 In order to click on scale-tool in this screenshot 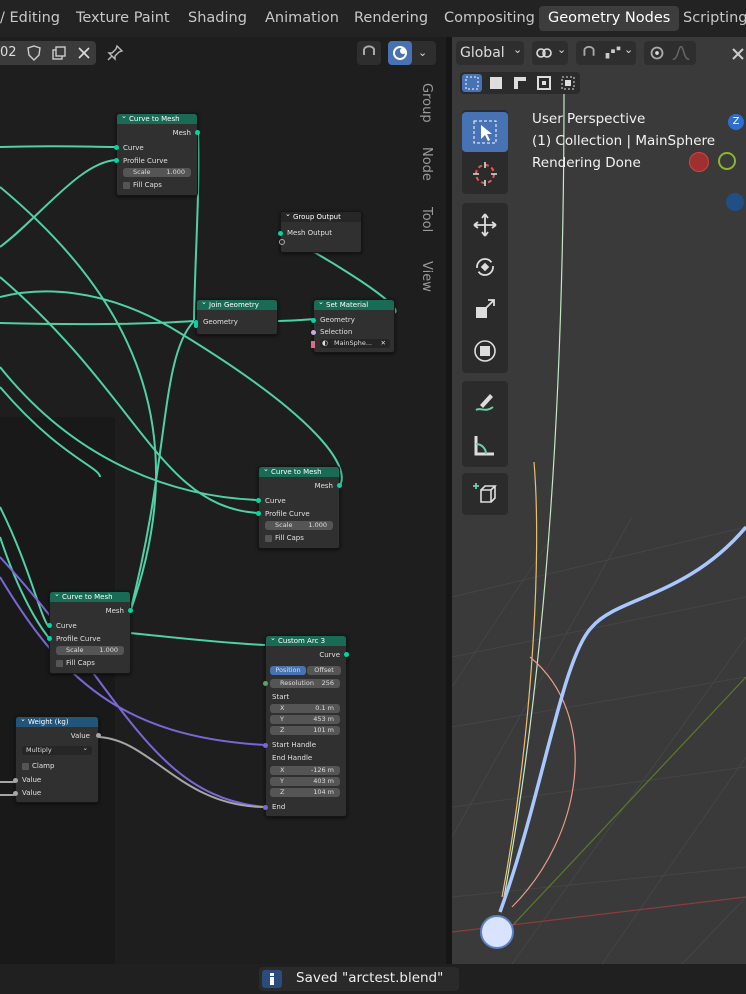, I will do `click(485, 309)`.